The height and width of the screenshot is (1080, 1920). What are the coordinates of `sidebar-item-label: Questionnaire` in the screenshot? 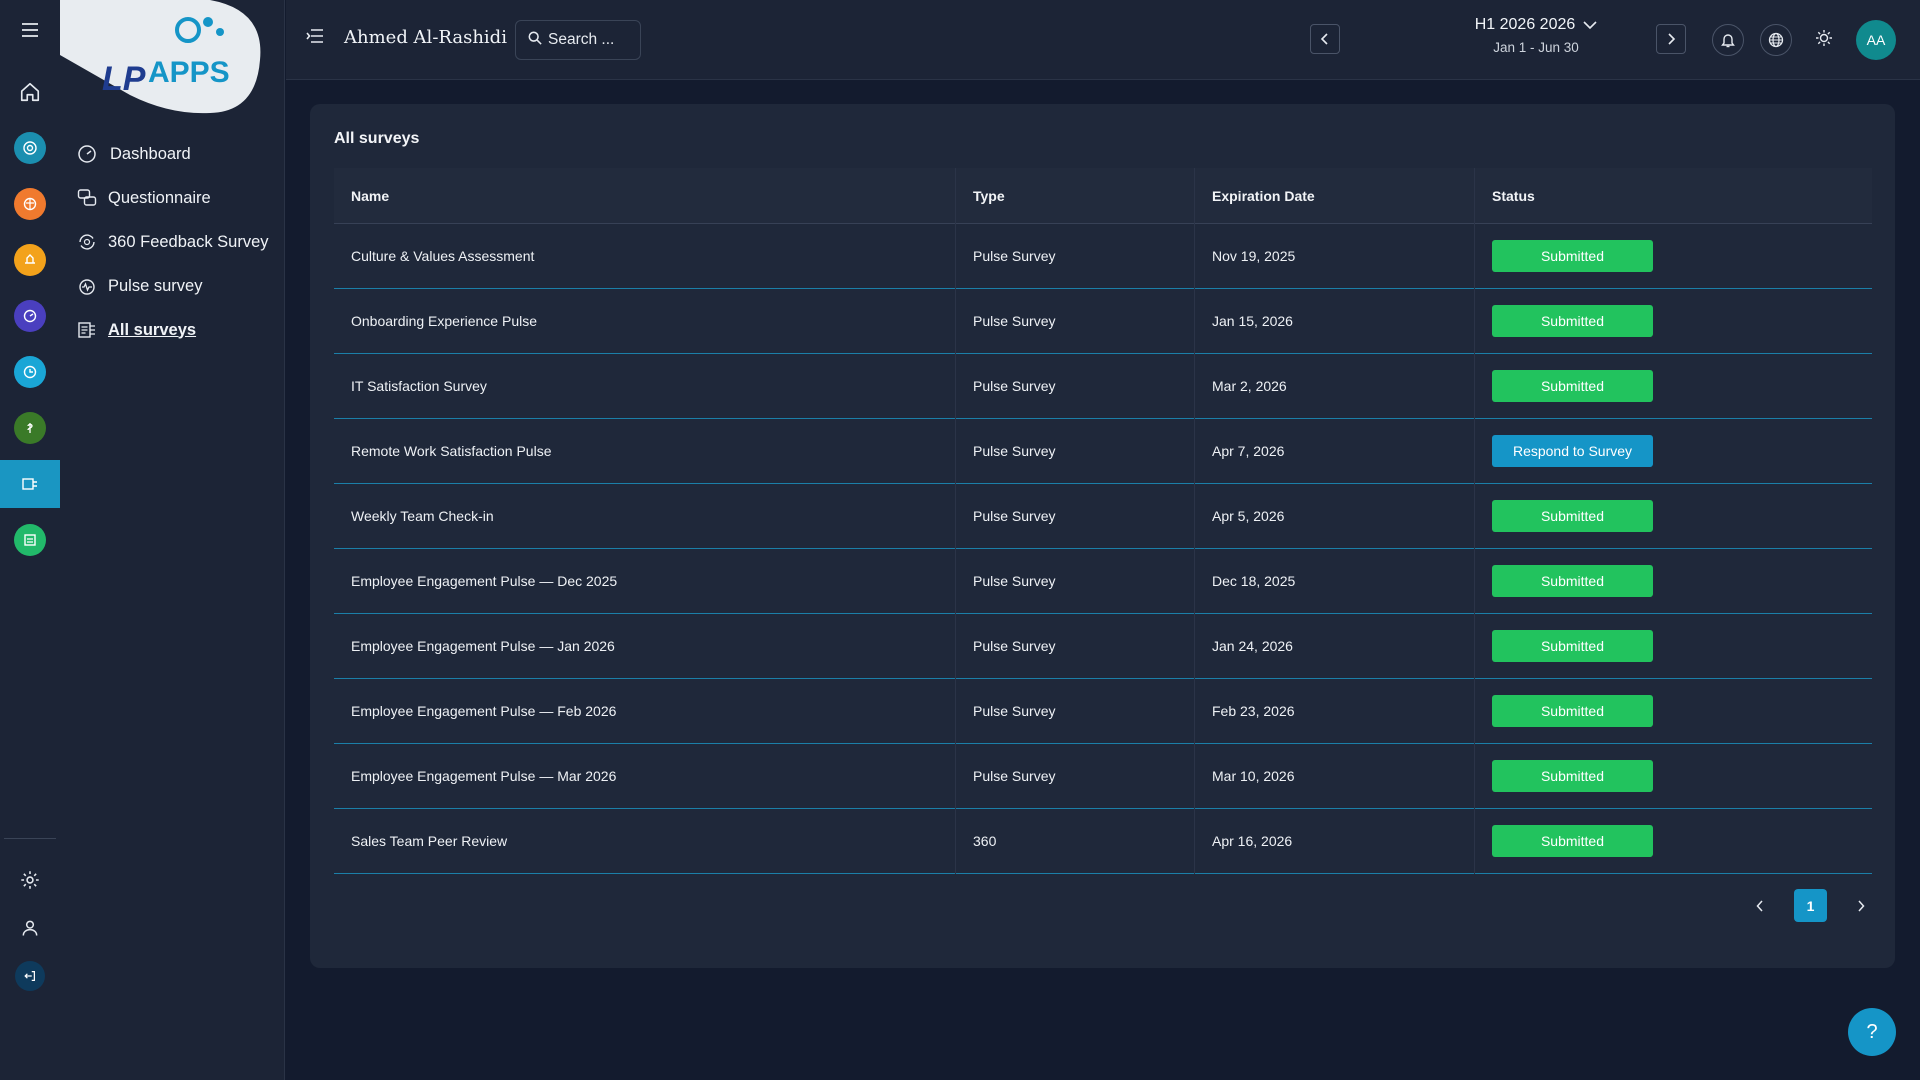 It's located at (159, 197).